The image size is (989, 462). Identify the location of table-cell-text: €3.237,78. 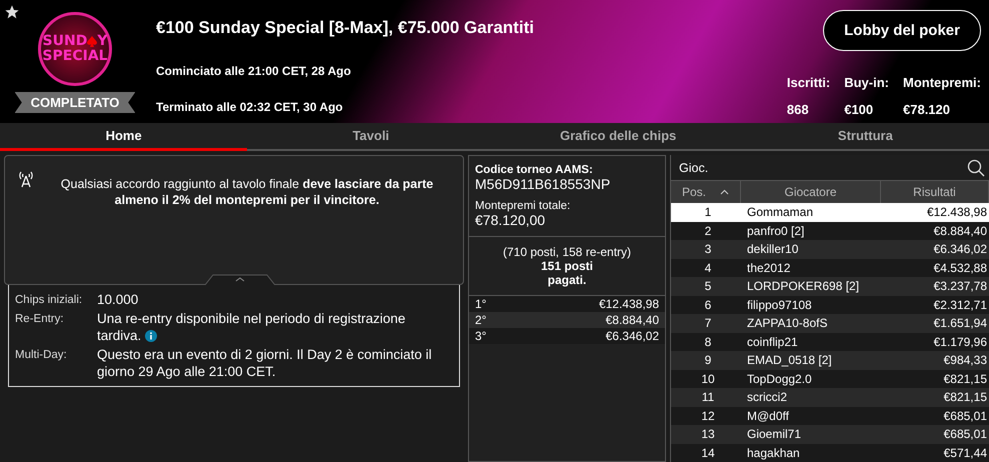
(960, 286).